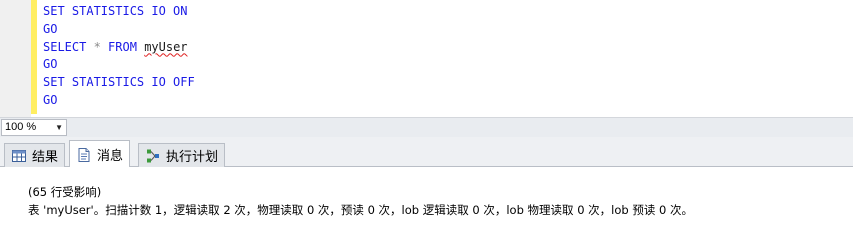 Image resolution: width=853 pixels, height=240 pixels. Describe the element at coordinates (119, 65) in the screenshot. I see `code-line-4: GO` at that location.